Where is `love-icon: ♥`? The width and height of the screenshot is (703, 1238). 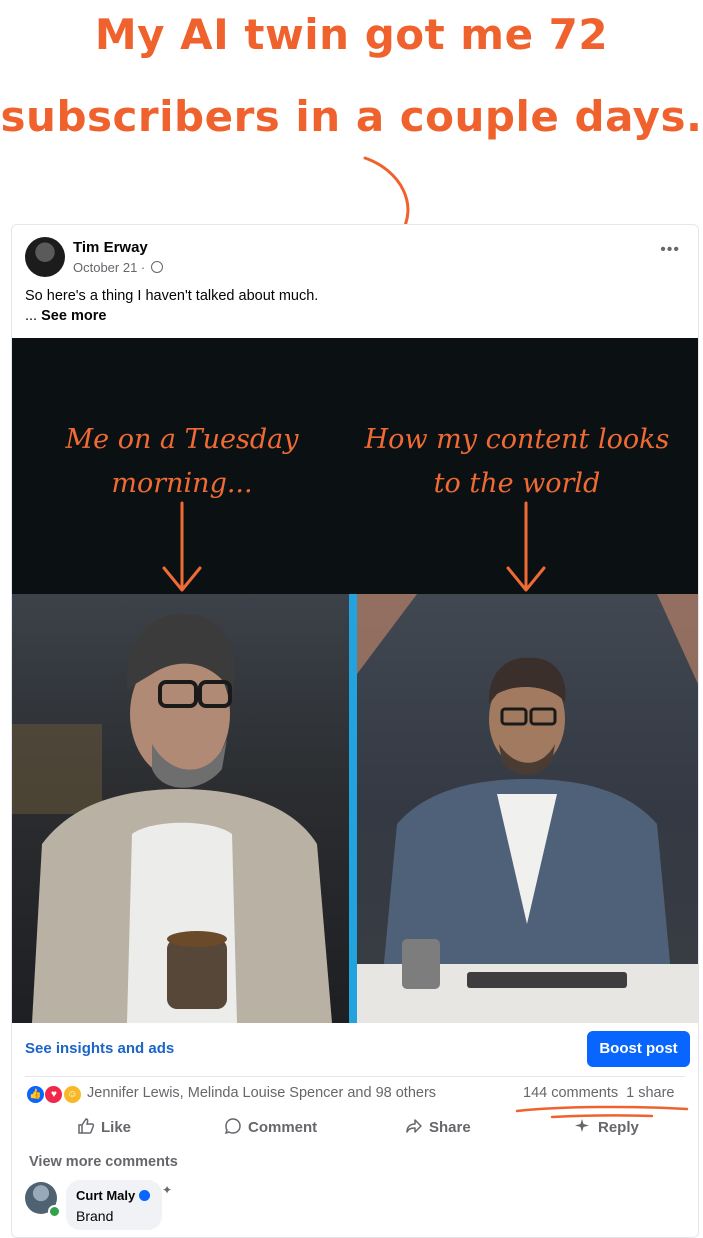 love-icon: ♥ is located at coordinates (54, 1094).